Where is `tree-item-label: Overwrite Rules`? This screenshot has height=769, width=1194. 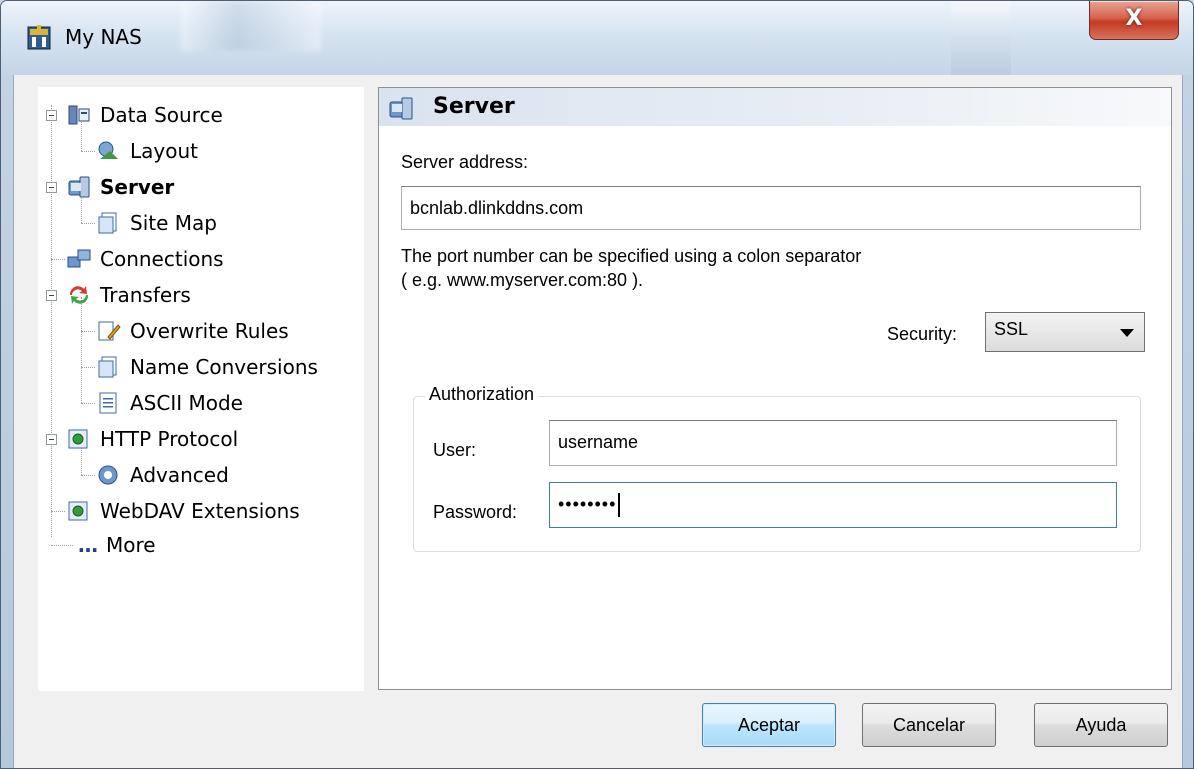
tree-item-label: Overwrite Rules is located at coordinates (209, 331).